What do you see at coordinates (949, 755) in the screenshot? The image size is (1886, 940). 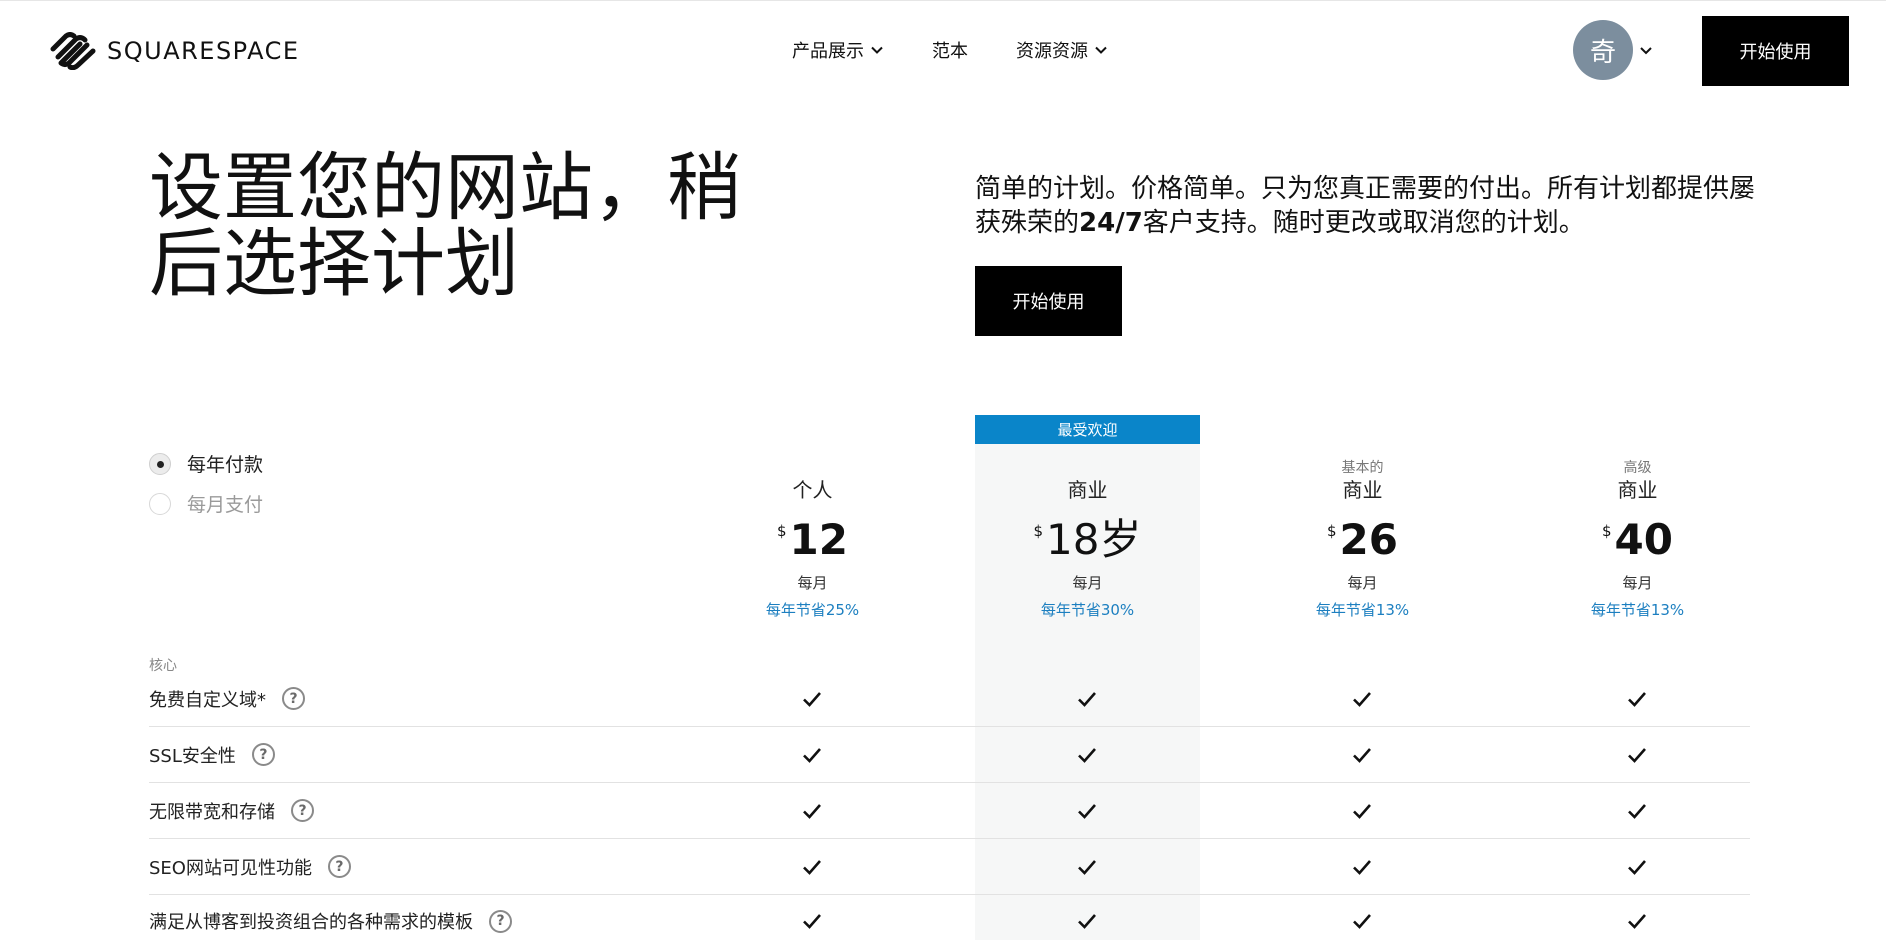 I see `feature-row: SSL安全性 ?` at bounding box center [949, 755].